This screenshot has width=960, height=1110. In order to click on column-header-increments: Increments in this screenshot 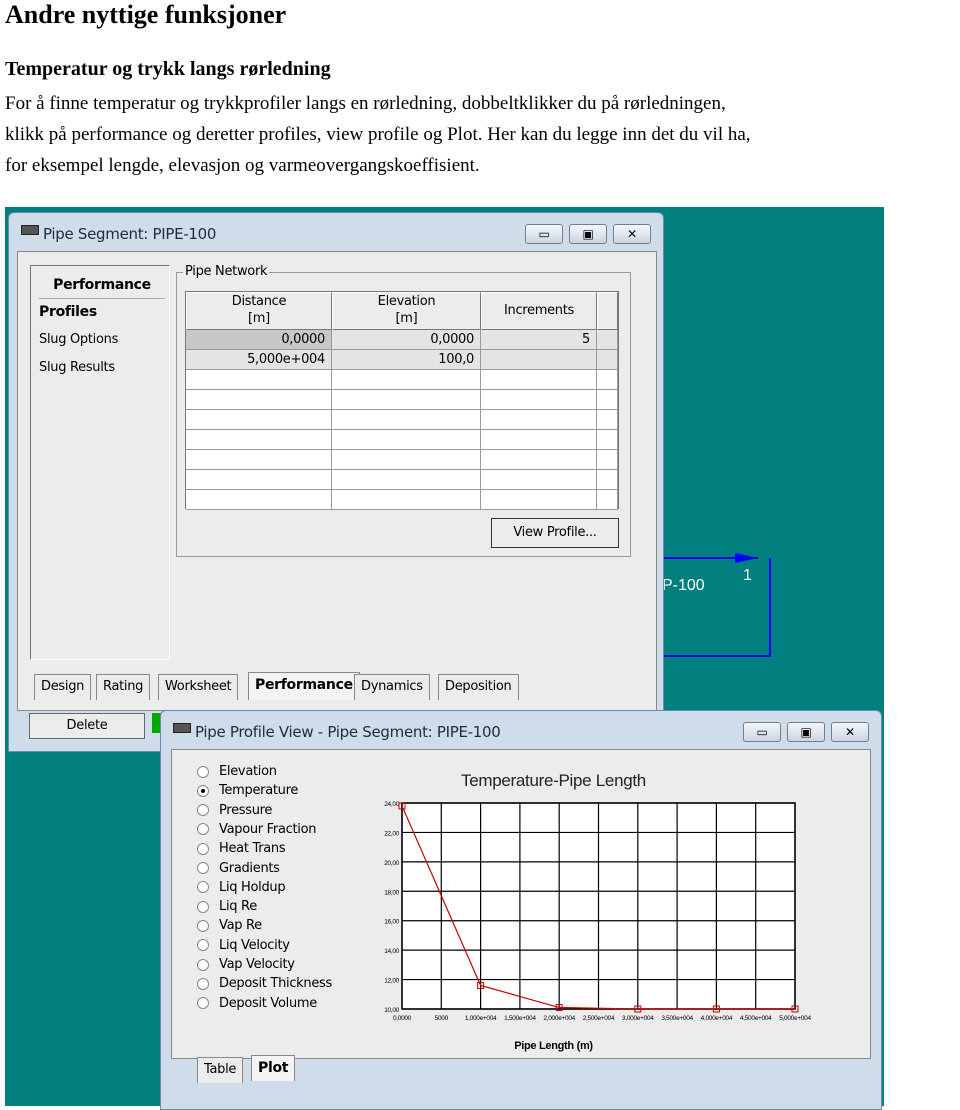, I will do `click(539, 311)`.